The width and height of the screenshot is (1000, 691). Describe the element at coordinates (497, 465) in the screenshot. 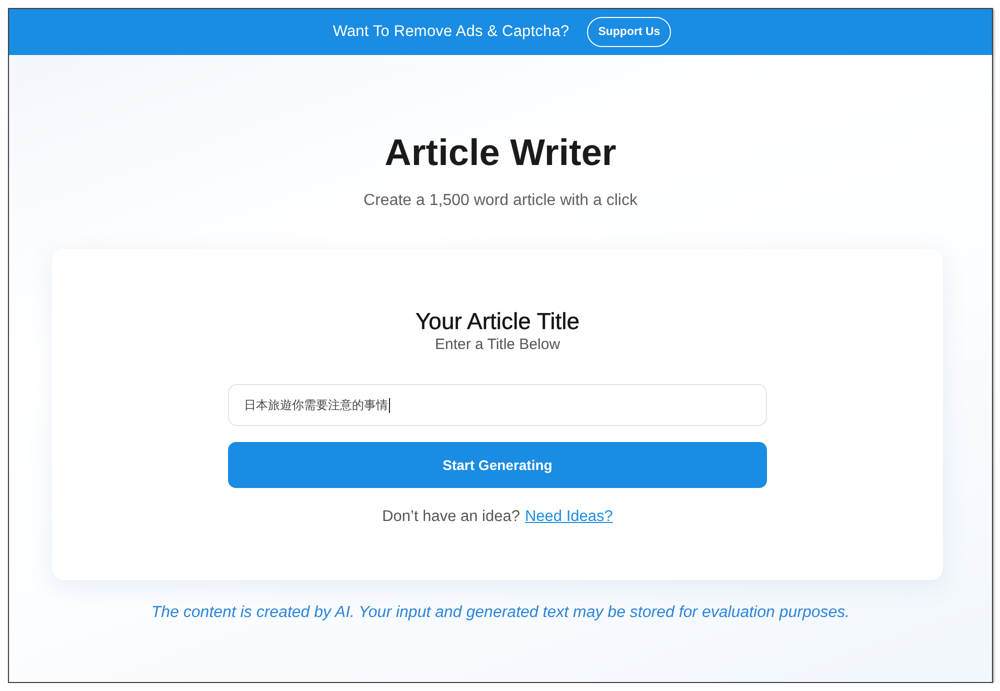

I see `start-generating-button: Start Generating` at that location.